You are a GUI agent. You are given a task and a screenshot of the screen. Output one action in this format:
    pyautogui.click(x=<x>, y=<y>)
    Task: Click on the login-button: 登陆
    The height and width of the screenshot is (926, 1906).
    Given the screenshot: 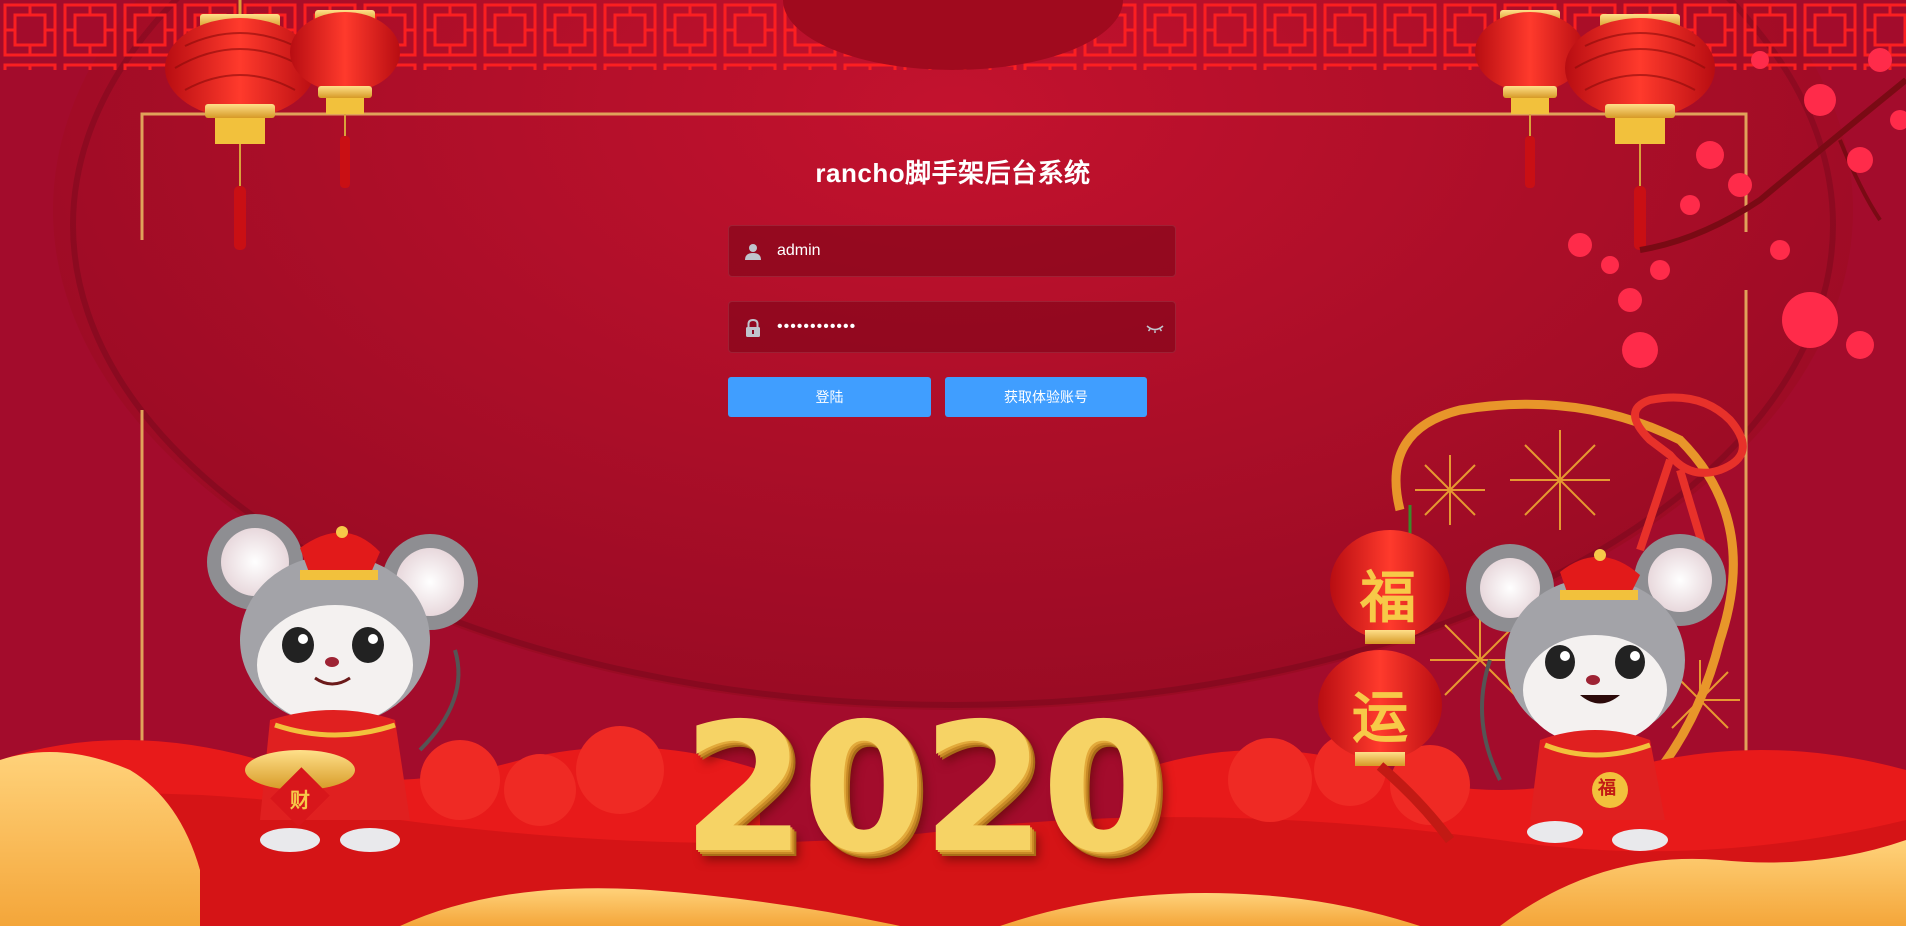 What is the action you would take?
    pyautogui.click(x=829, y=397)
    